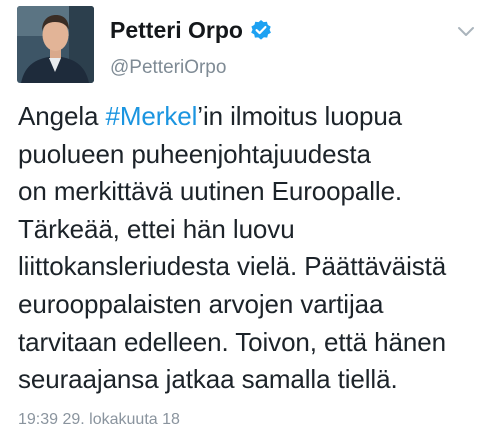 This screenshot has height=442, width=499. What do you see at coordinates (208, 379) in the screenshot?
I see `tweet-line: seuraajansa jatkaa samalla tiellä.` at bounding box center [208, 379].